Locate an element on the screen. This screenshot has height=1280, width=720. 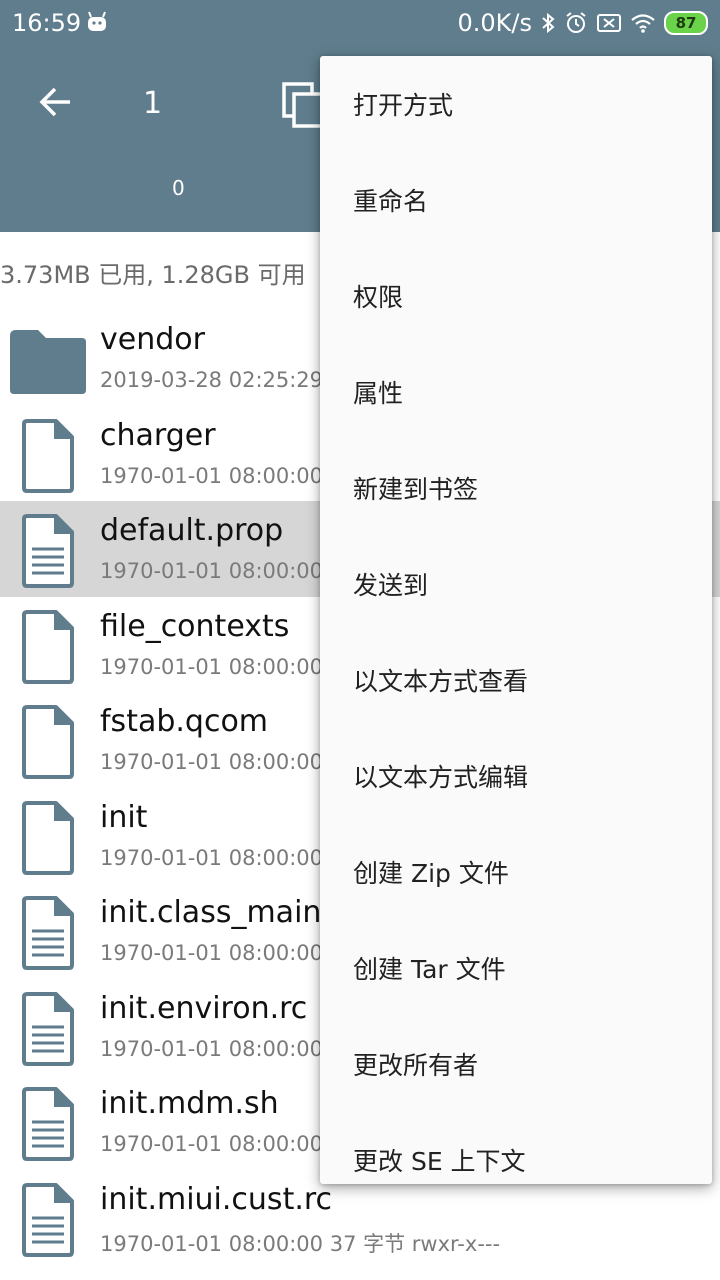
status-right: 0.0K/s 87 is located at coordinates (582, 23).